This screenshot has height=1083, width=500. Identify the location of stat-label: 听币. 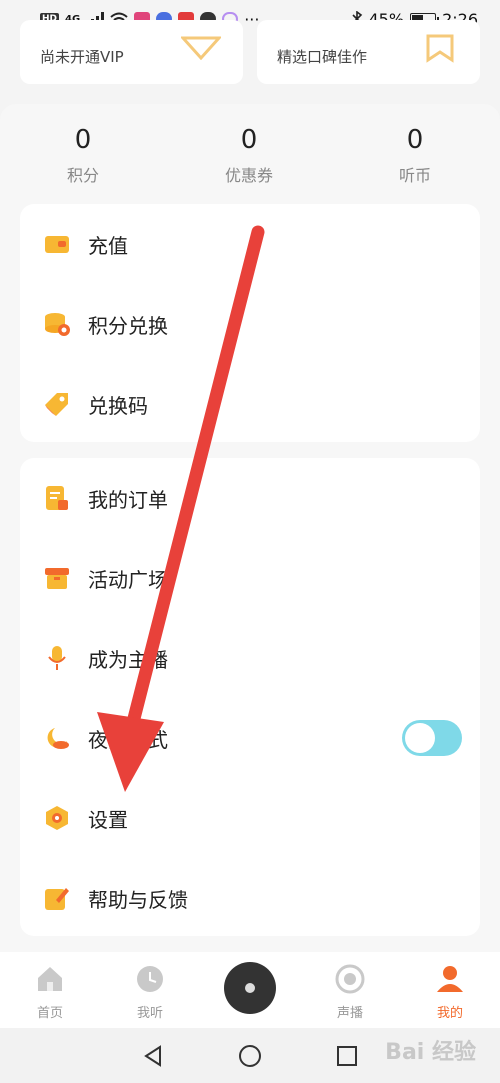
(414, 175).